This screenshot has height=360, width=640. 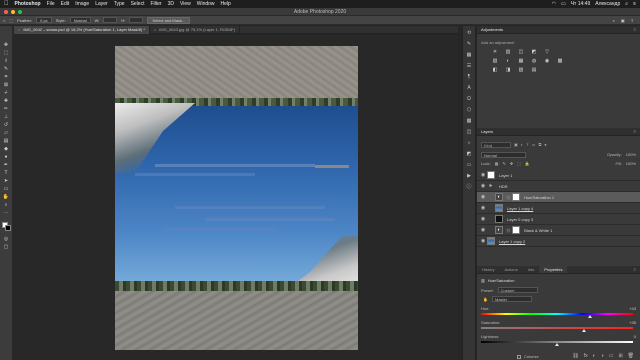 I want to click on saturation-value: +35, so click(x=632, y=322).